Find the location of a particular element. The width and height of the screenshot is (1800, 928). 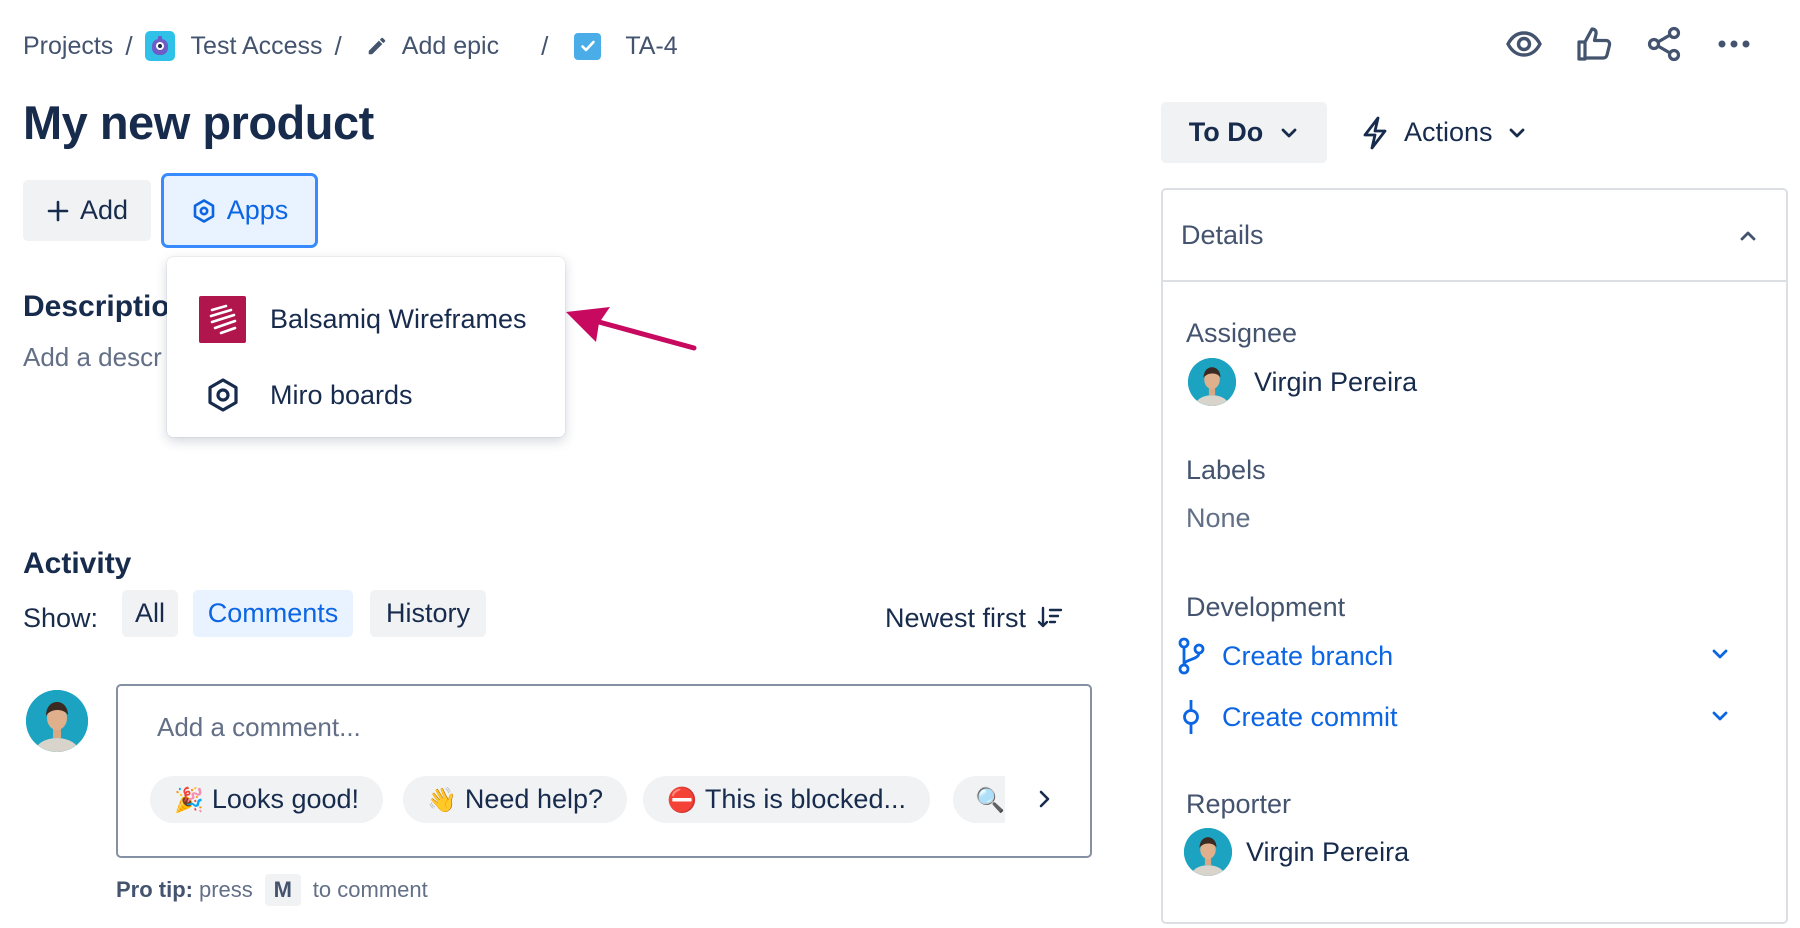

apps-button-label: Apps is located at coordinates (257, 210).